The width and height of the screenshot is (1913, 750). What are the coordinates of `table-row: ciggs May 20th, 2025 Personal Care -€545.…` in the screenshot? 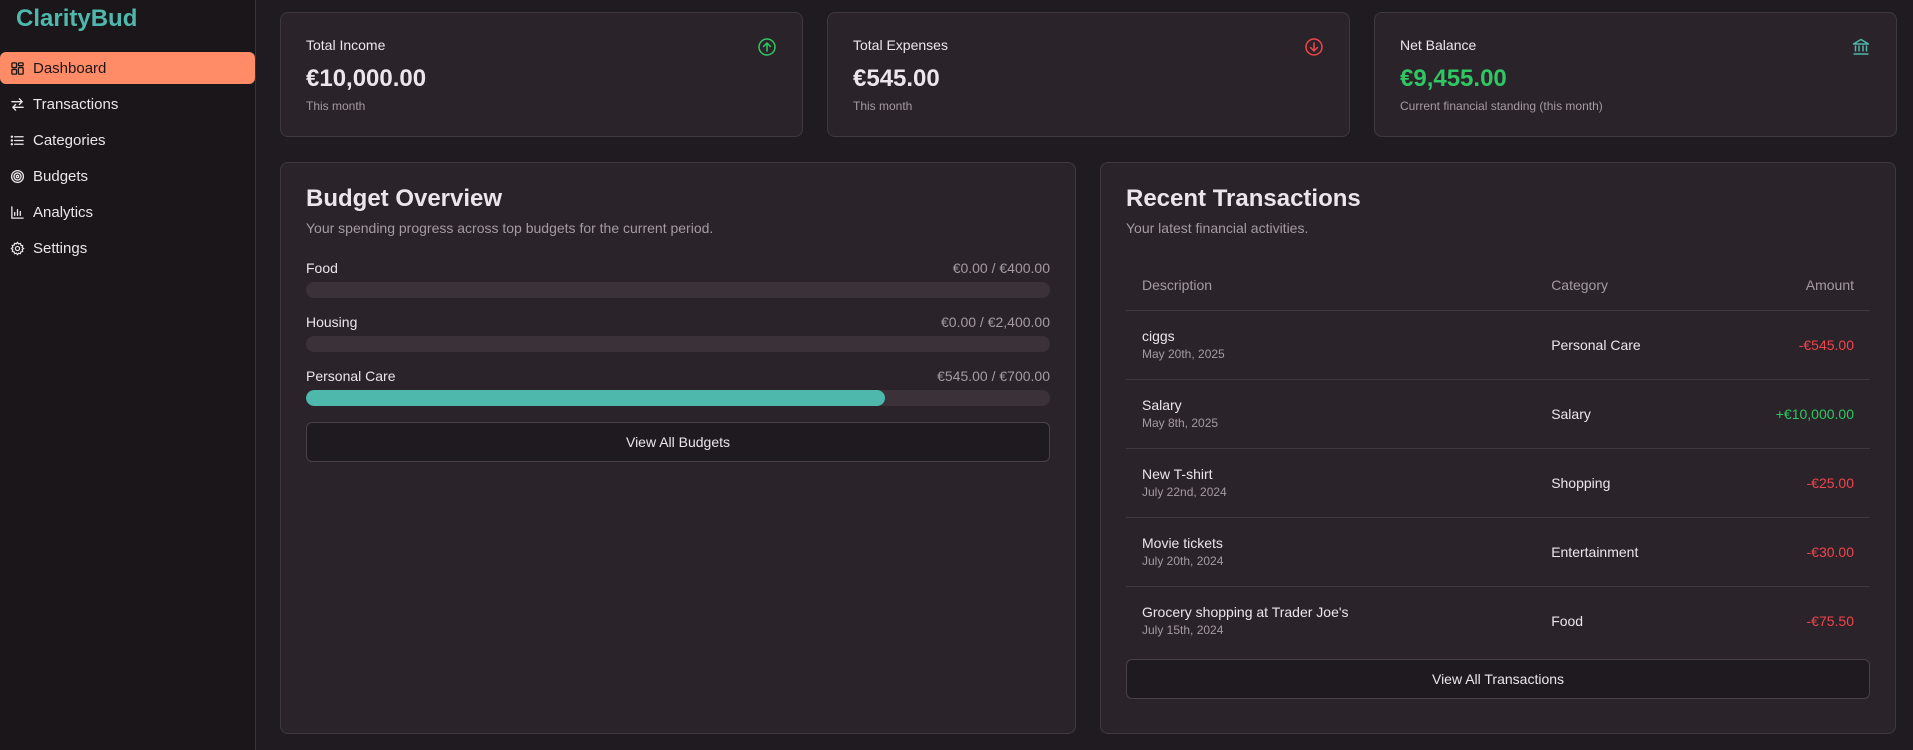 It's located at (1498, 345).